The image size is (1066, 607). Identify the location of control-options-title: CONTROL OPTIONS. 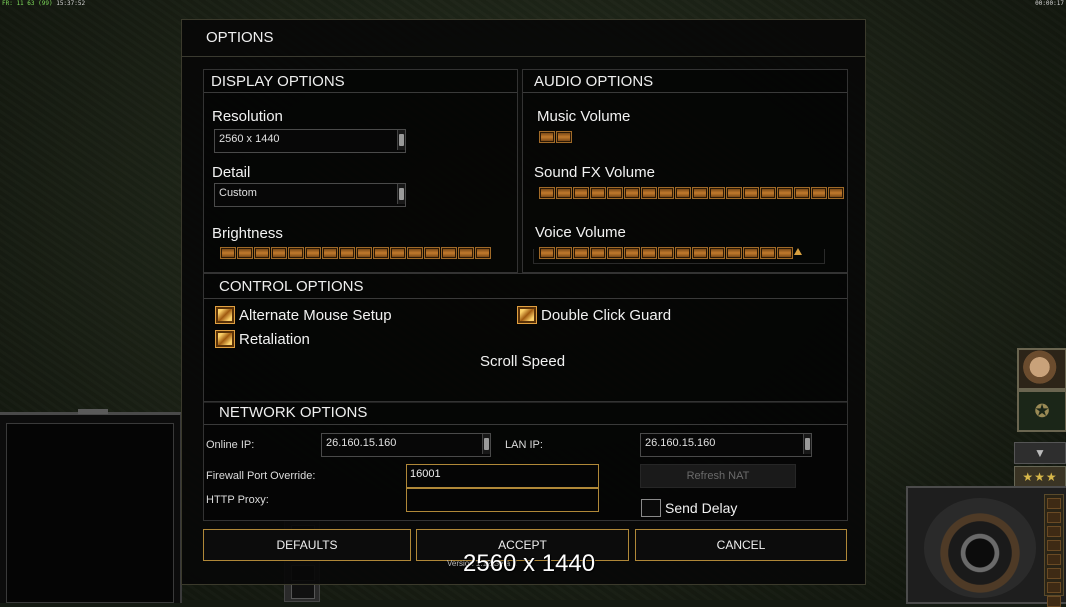
(291, 286).